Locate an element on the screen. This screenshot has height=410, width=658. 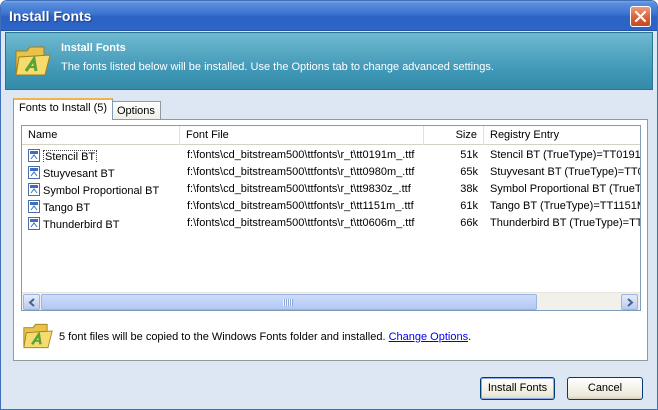
tab-fonts-to-install: Fonts to Install (5) is located at coordinates (63, 109).